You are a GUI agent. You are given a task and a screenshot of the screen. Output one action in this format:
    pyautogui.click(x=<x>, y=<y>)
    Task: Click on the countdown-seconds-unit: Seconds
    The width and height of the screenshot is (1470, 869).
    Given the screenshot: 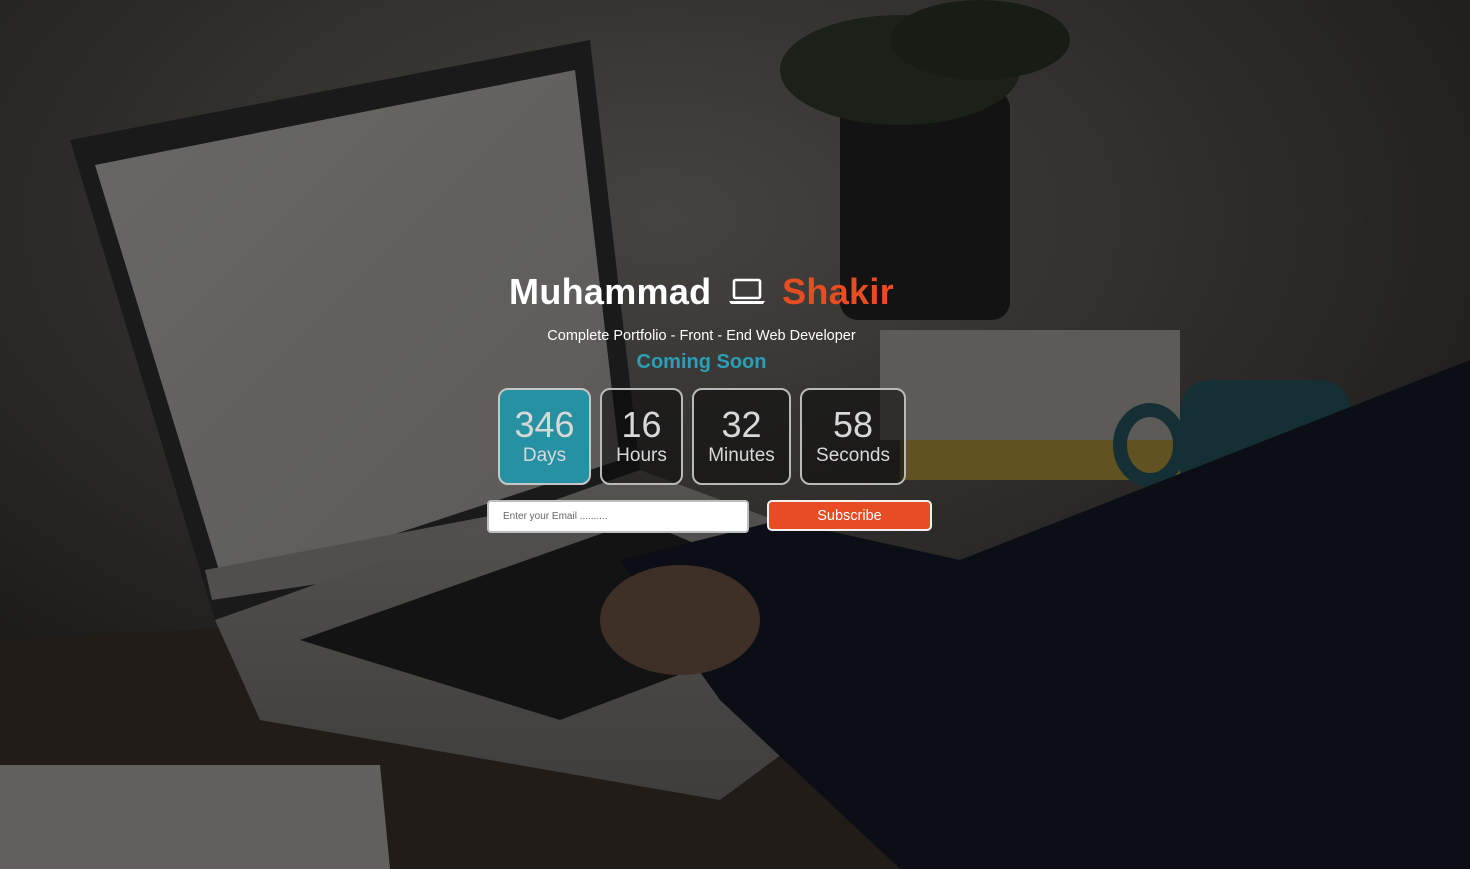 What is the action you would take?
    pyautogui.click(x=853, y=455)
    